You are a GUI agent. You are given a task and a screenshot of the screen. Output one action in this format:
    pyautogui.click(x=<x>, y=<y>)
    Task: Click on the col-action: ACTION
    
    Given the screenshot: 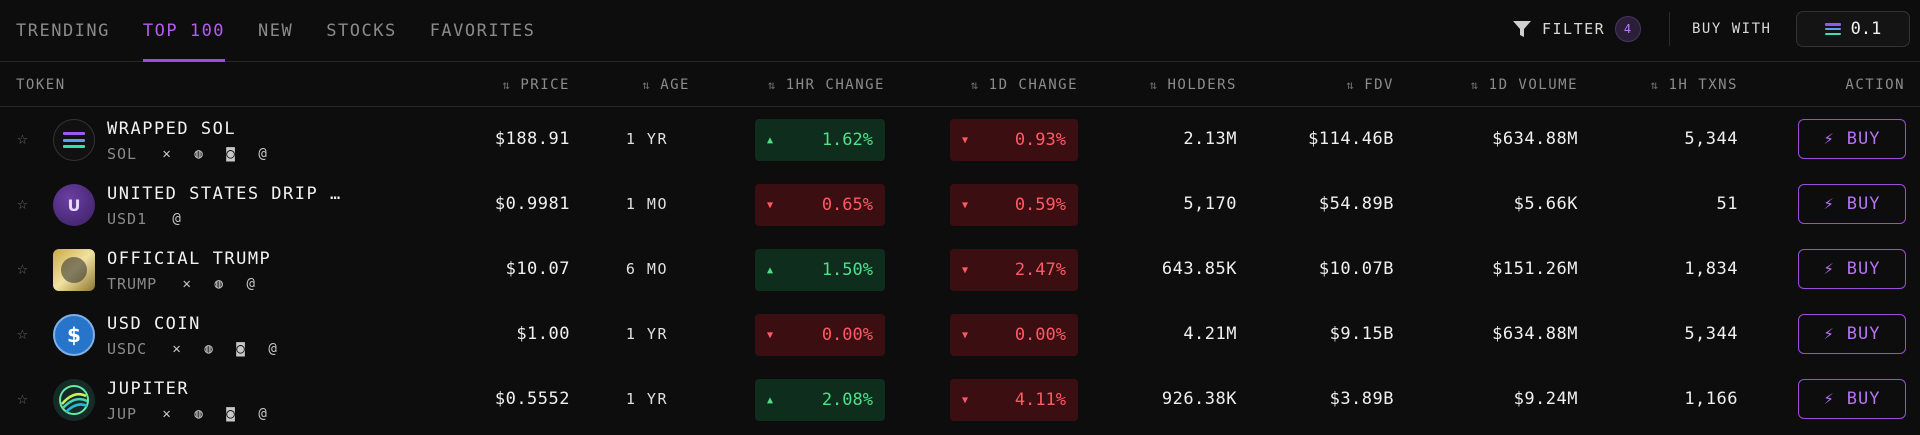 What is the action you would take?
    pyautogui.click(x=1875, y=84)
    